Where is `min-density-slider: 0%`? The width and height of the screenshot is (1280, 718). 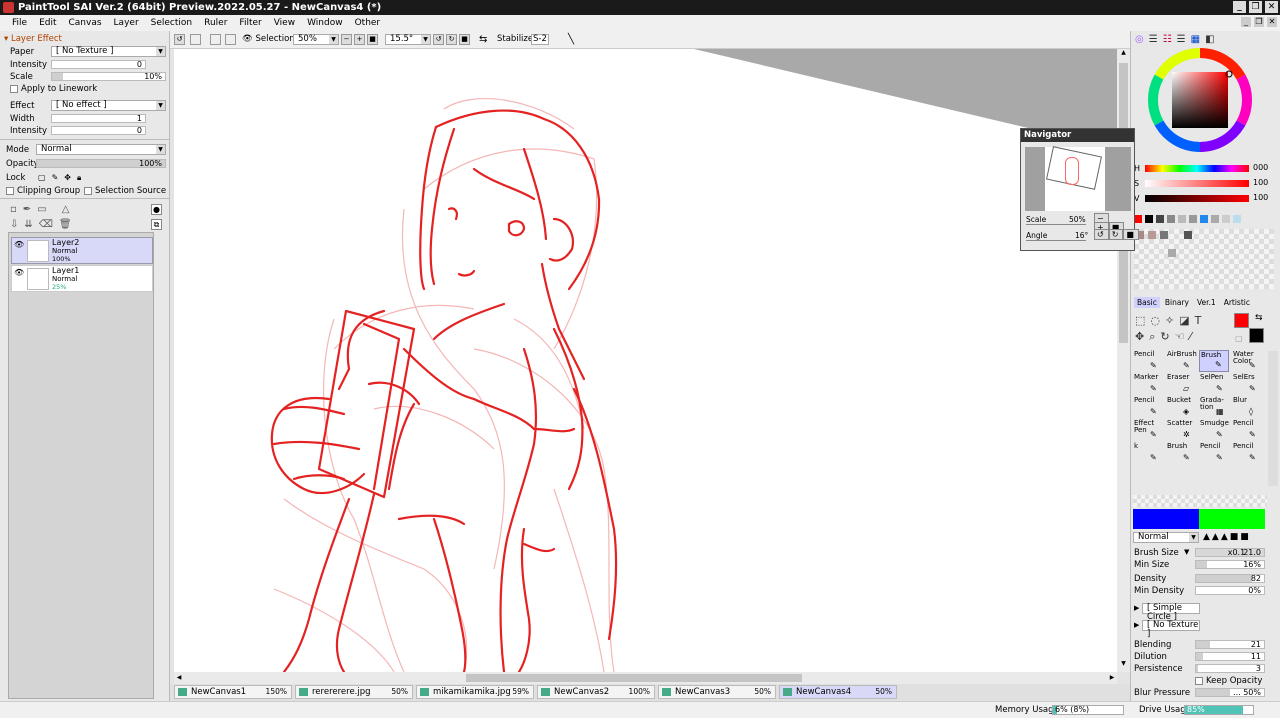
min-density-slider: 0% is located at coordinates (1230, 590).